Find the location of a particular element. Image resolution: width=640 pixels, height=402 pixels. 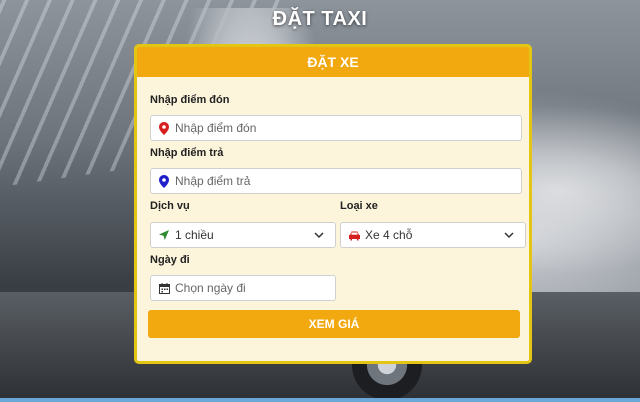

dropoff-placeholder: Nhập điểm trả is located at coordinates (213, 181).